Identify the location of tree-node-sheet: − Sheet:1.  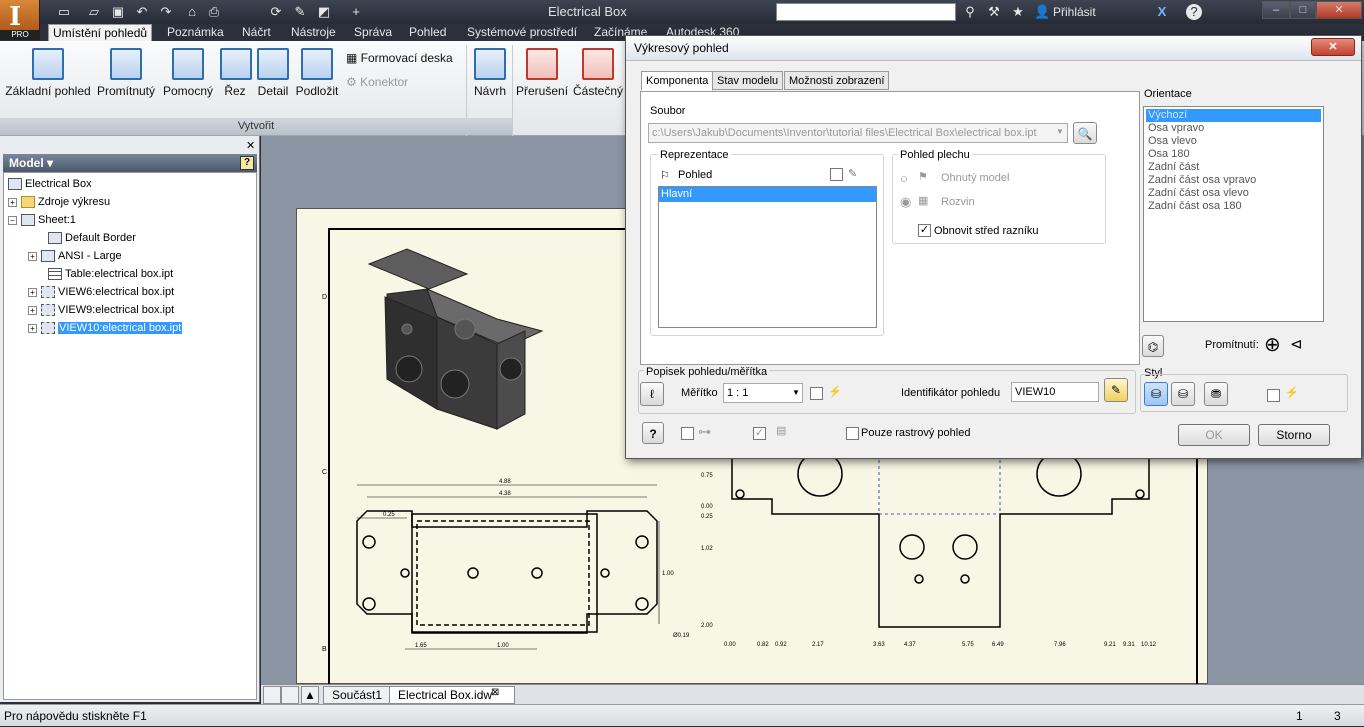
(42, 220).